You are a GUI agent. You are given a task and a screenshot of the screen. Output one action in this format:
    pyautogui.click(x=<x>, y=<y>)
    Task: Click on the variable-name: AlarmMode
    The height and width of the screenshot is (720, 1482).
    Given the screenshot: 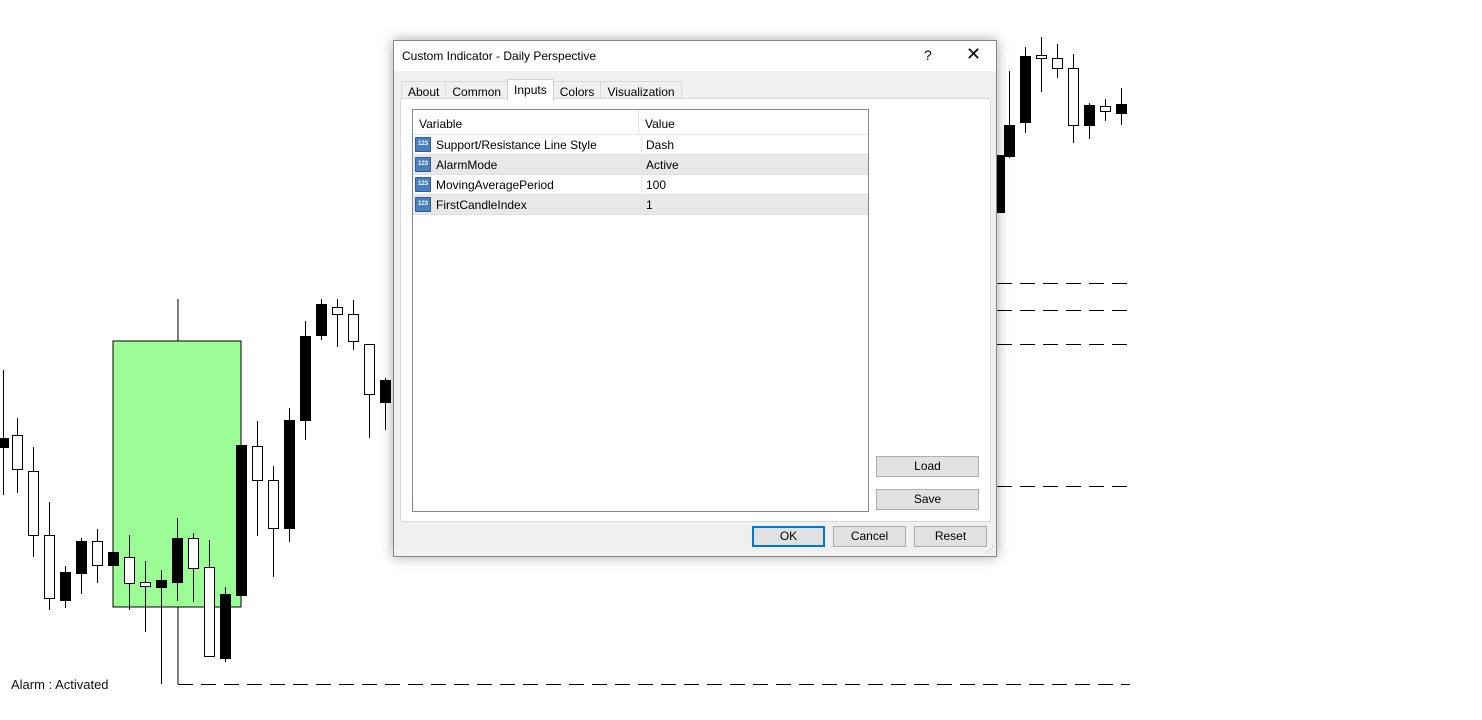 What is the action you would take?
    pyautogui.click(x=467, y=164)
    